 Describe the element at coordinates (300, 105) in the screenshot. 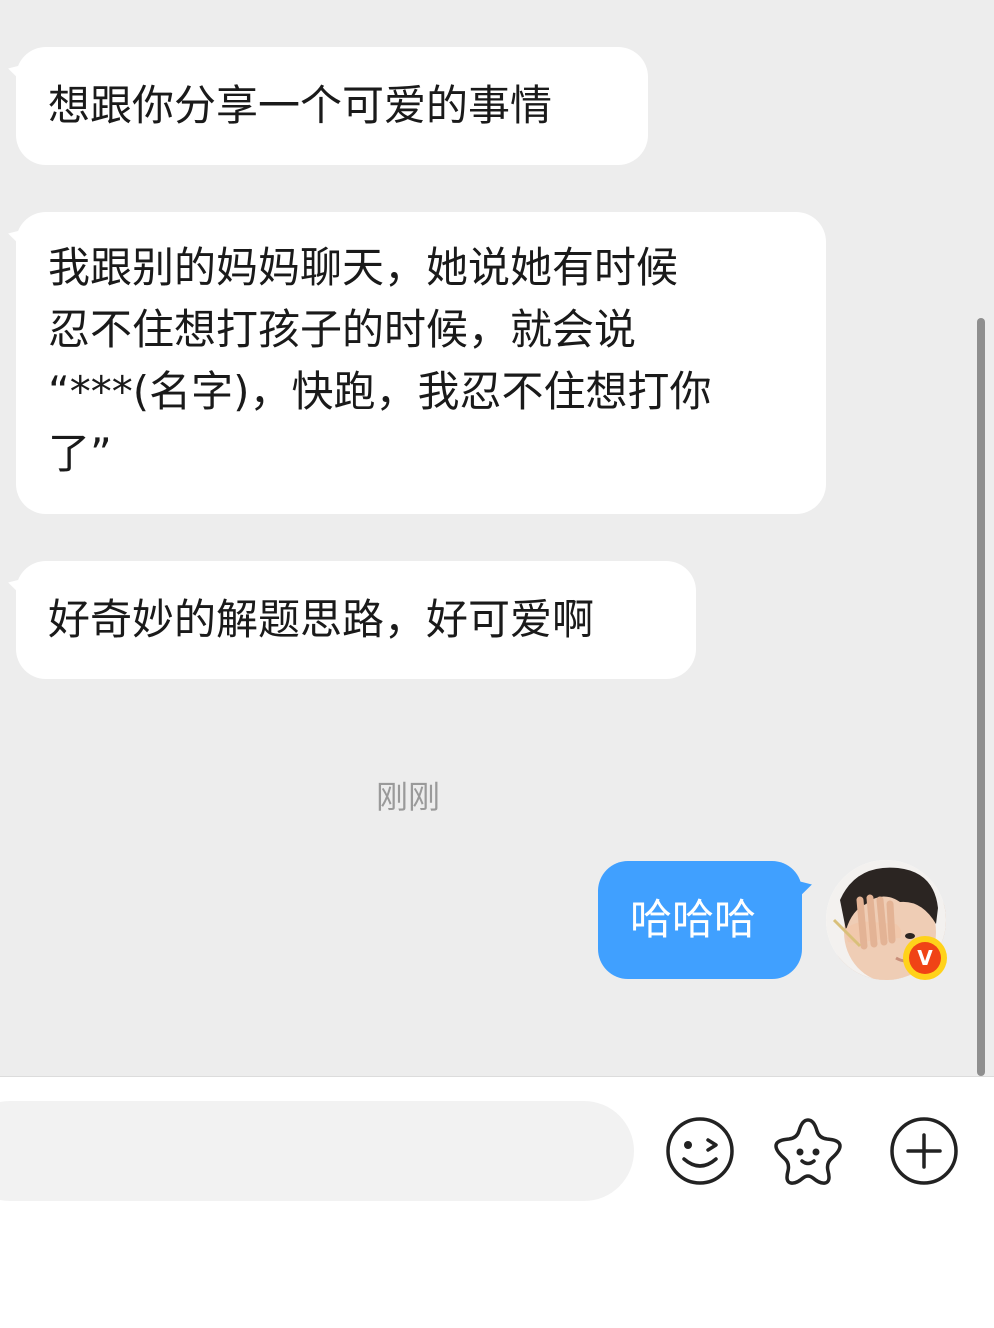

I see `message-text: 想跟你分享一个可爱的事情` at that location.